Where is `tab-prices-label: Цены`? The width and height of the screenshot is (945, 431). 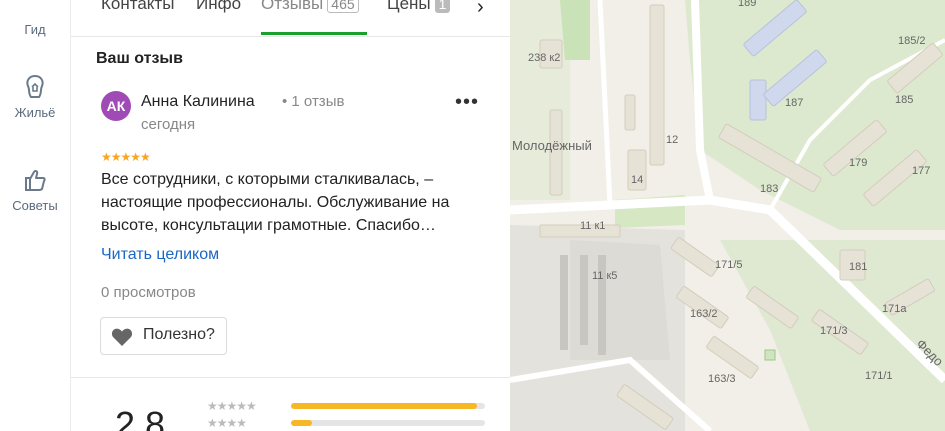 tab-prices-label: Цены is located at coordinates (409, 6).